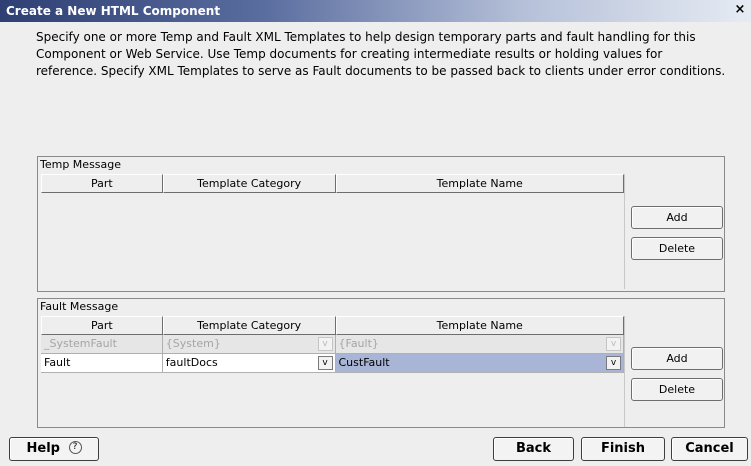 The height and width of the screenshot is (466, 751). What do you see at coordinates (677, 217) in the screenshot?
I see `temp-add-button: Add` at bounding box center [677, 217].